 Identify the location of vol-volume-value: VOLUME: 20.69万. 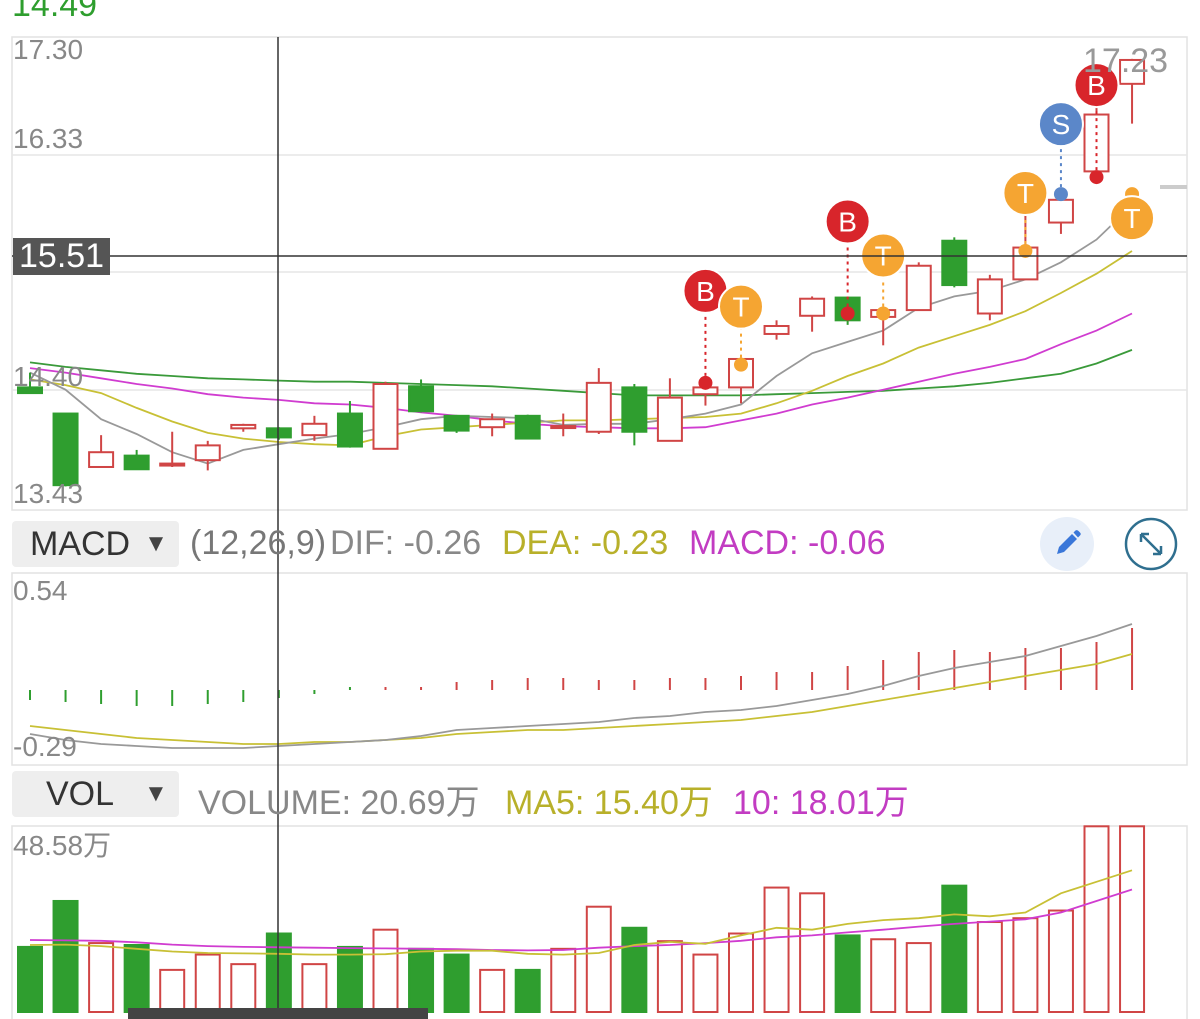
(339, 803).